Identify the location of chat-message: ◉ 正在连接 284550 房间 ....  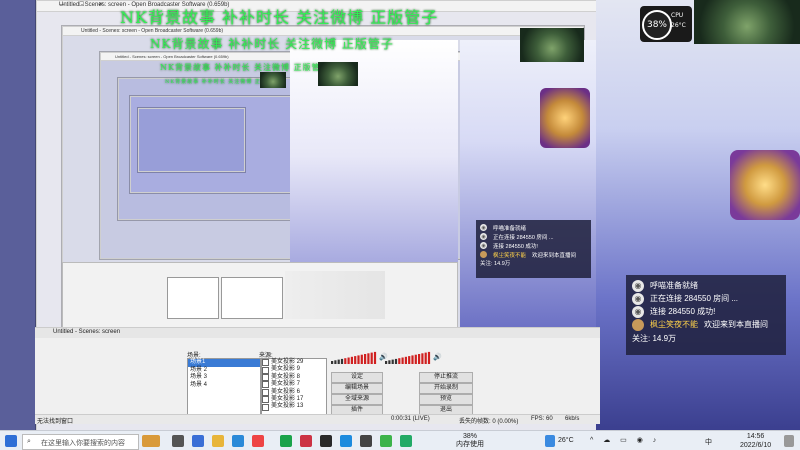
(533, 236).